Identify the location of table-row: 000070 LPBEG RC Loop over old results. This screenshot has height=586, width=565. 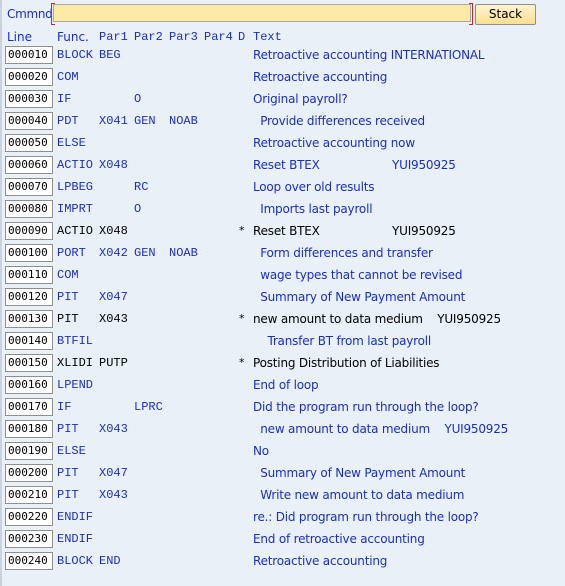
(282, 188).